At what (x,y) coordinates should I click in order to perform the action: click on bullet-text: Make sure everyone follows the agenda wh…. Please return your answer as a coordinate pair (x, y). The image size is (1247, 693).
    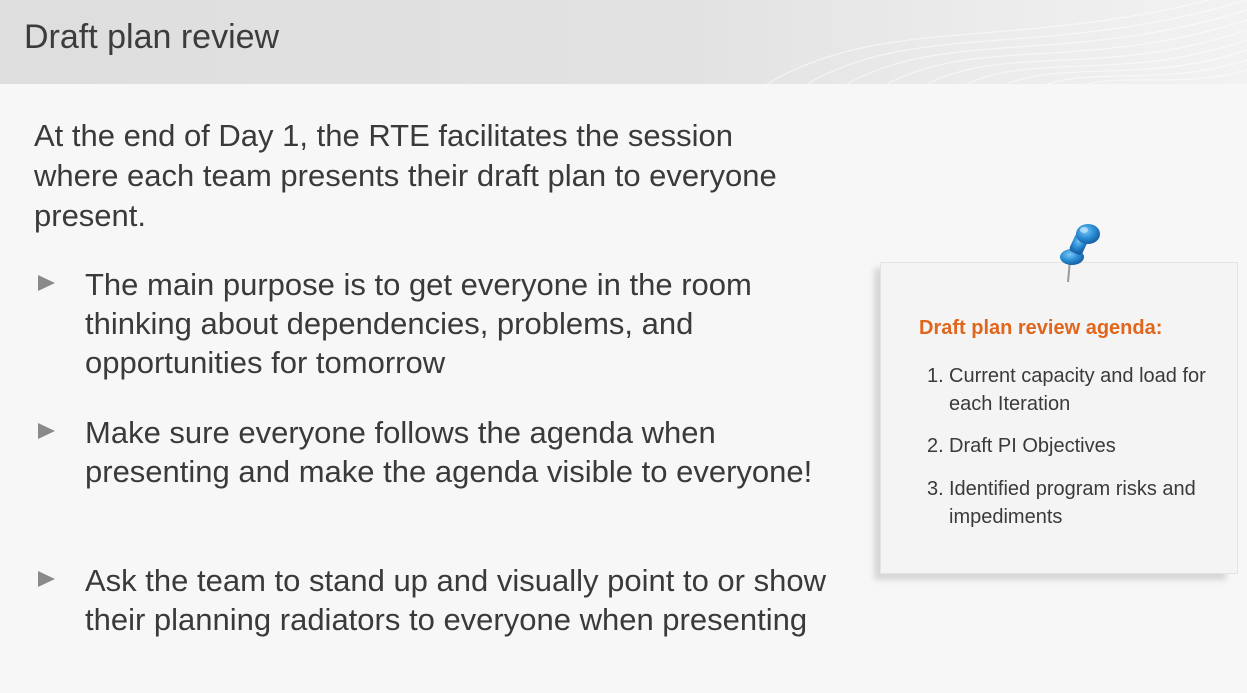
    Looking at the image, I should click on (449, 452).